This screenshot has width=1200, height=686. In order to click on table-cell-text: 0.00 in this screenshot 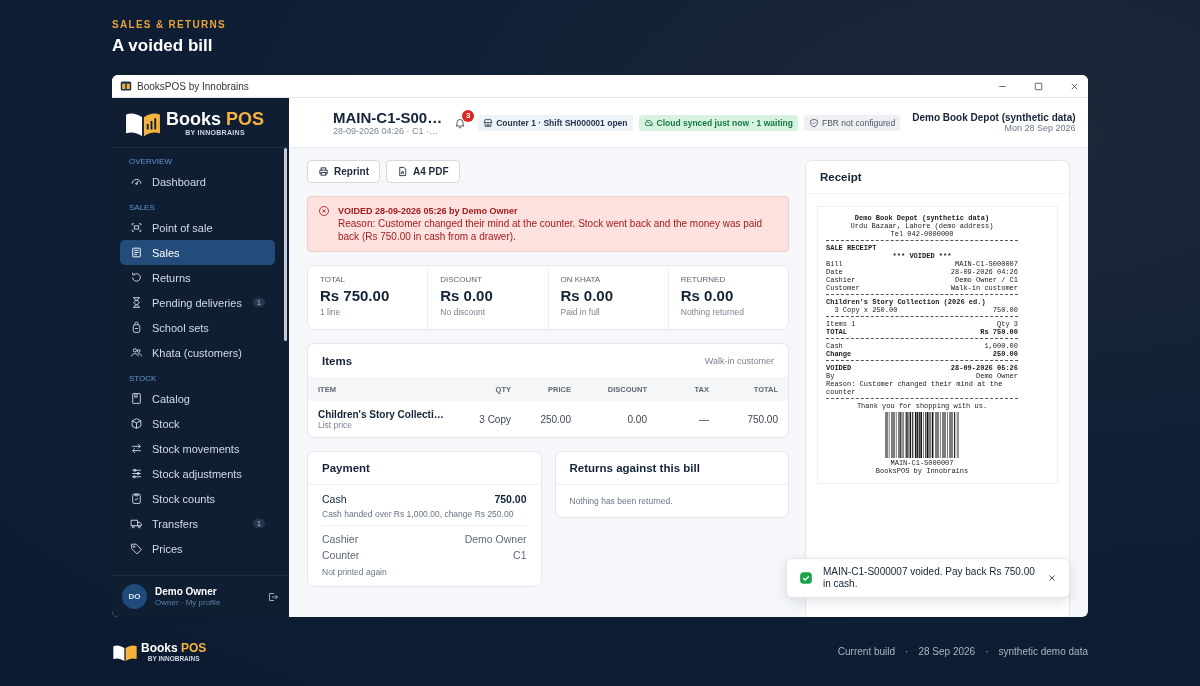, I will do `click(636, 419)`.